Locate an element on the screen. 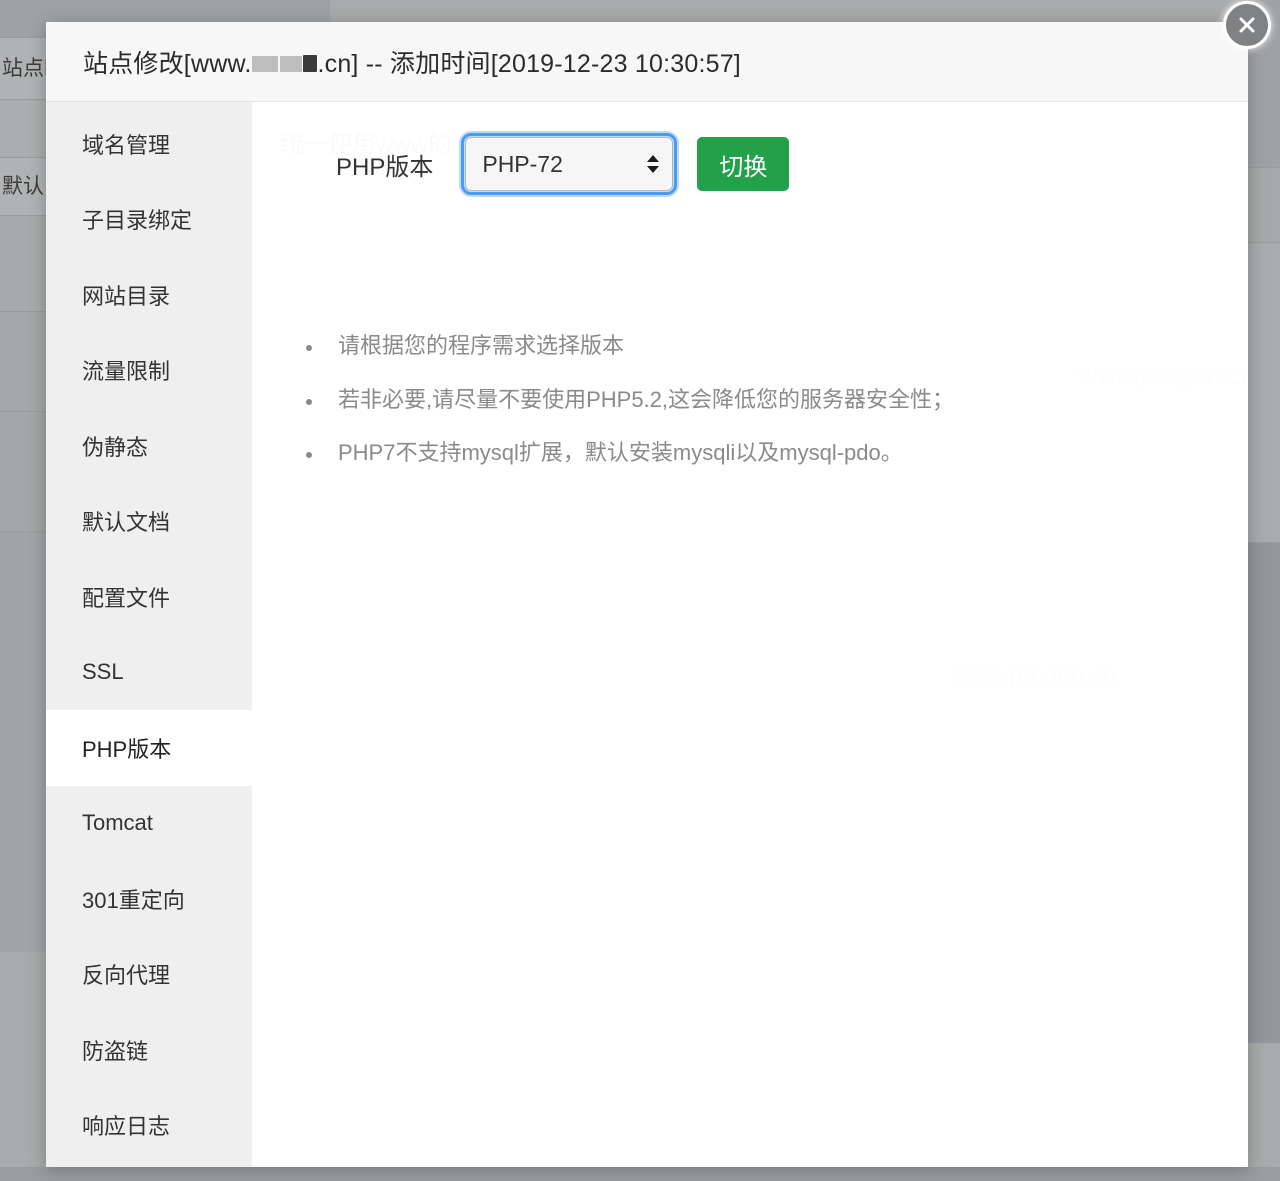  sidebar-item-tomcat: Tomcat is located at coordinates (149, 824).